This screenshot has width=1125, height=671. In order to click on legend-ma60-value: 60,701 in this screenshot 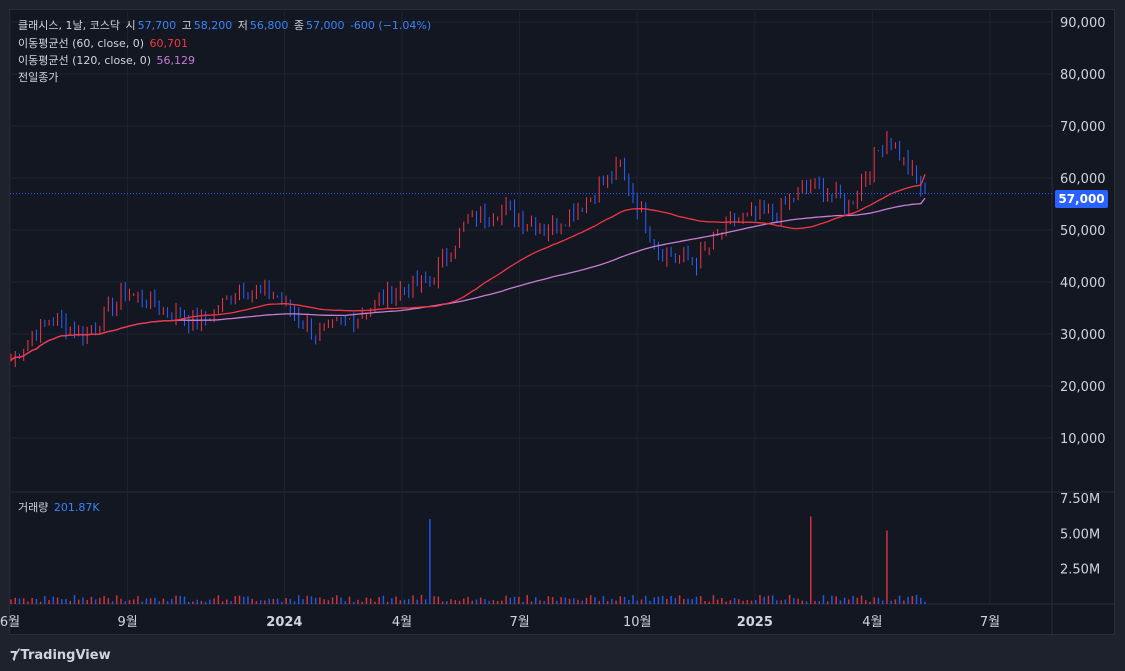, I will do `click(169, 43)`.